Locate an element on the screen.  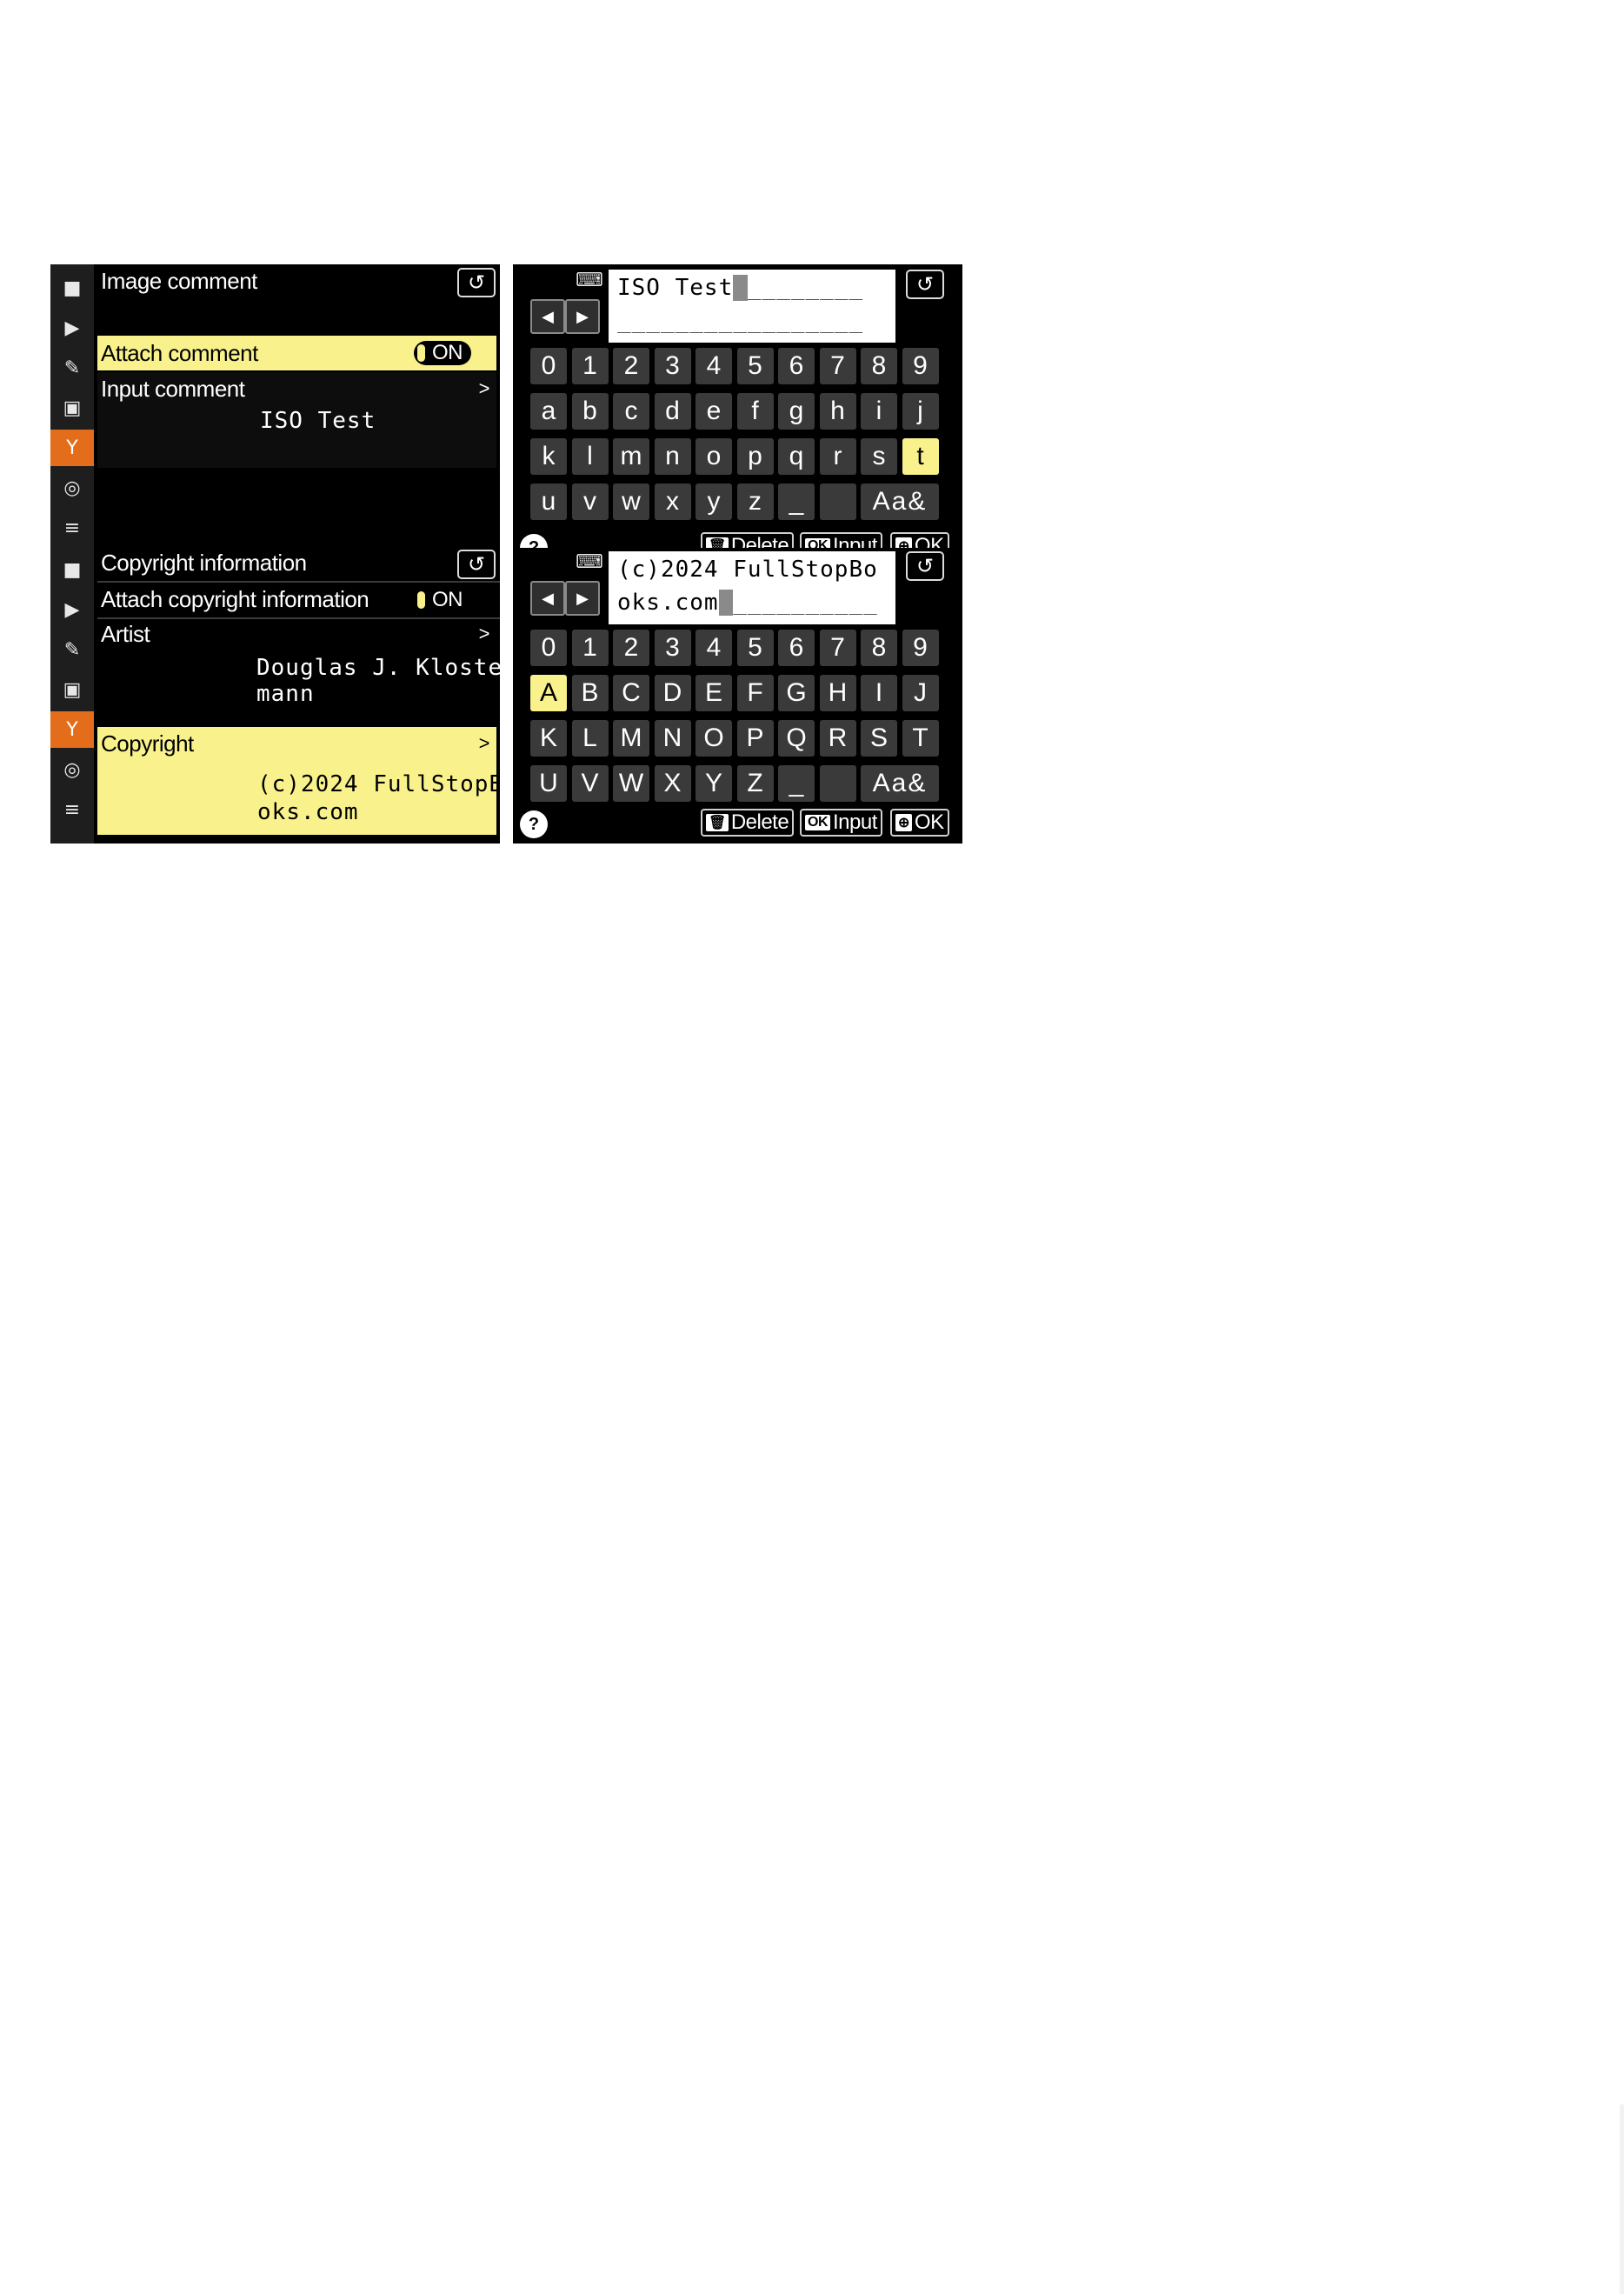
key: X is located at coordinates (673, 783).